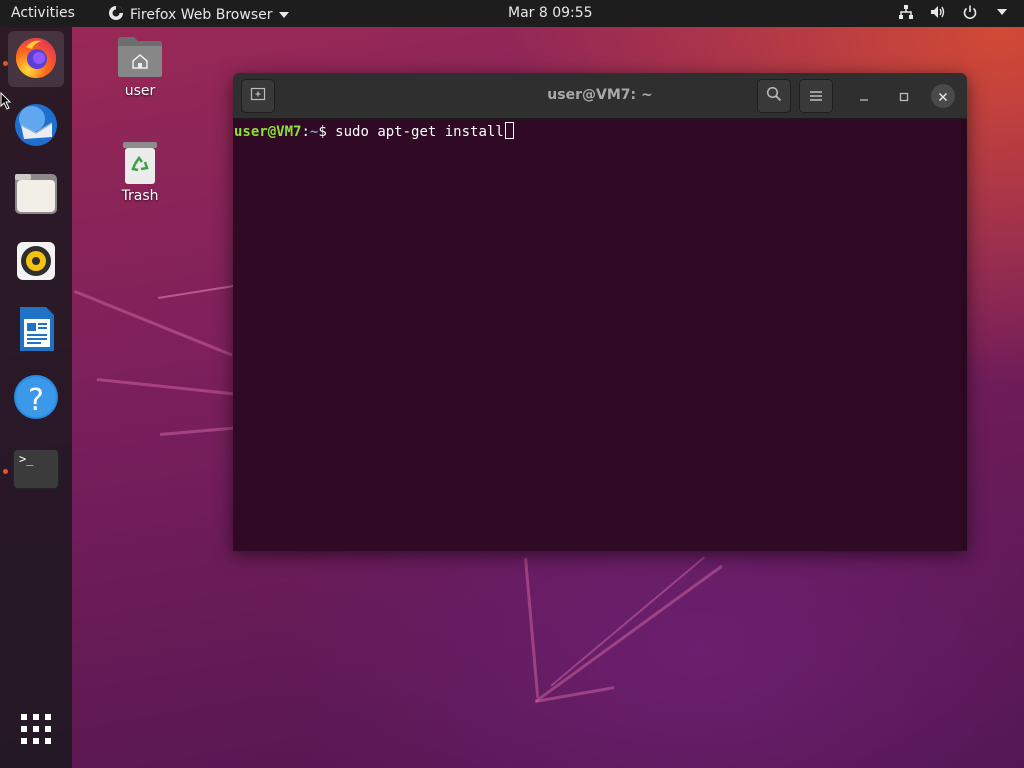  I want to click on files-icon, so click(36, 195).